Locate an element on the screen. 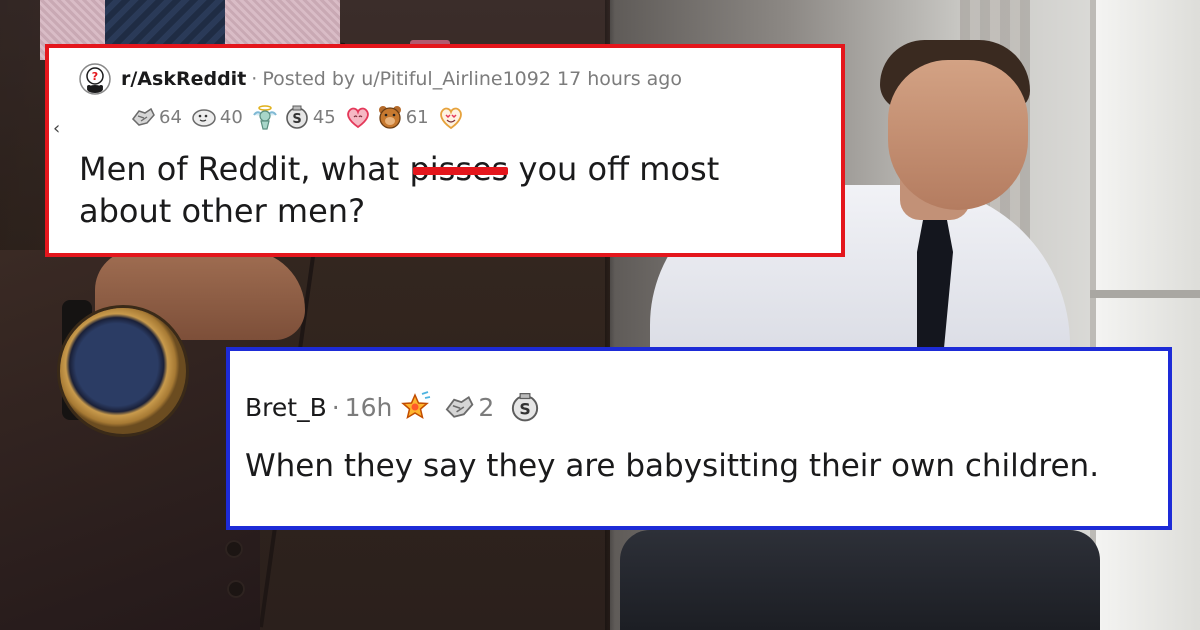 The image size is (1200, 630). award-helping-hand: 2 is located at coordinates (470, 407).